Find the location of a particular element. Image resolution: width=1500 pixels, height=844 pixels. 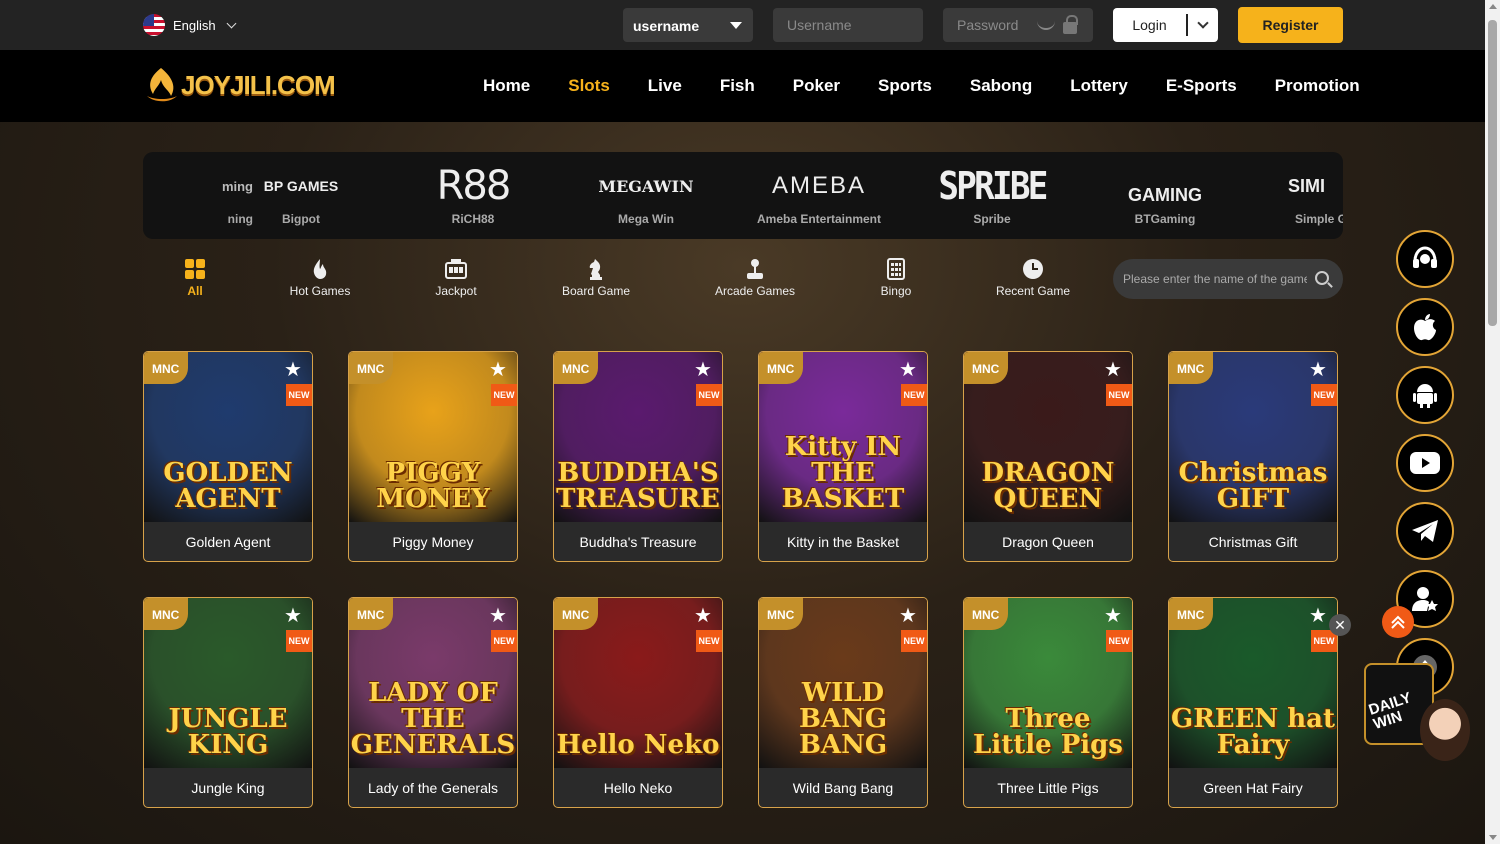

provider-logo: SIMI is located at coordinates (1307, 185).